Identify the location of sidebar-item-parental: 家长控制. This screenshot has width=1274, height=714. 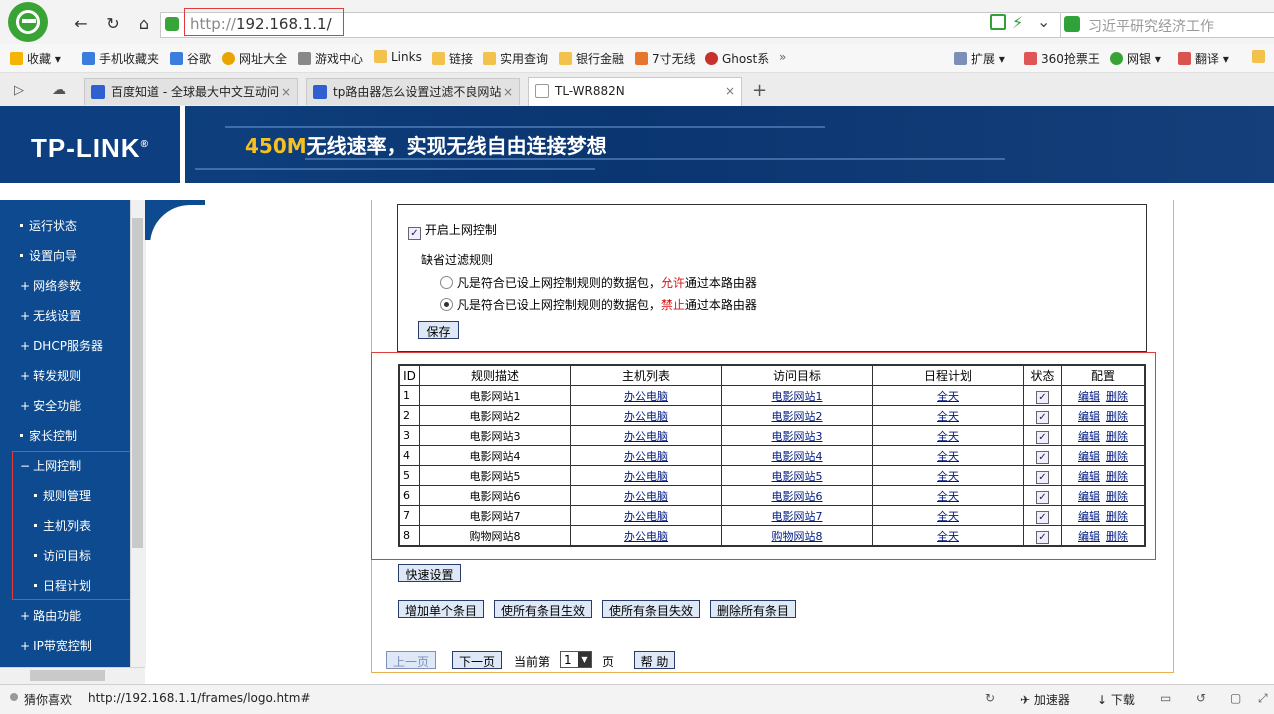
(48, 435).